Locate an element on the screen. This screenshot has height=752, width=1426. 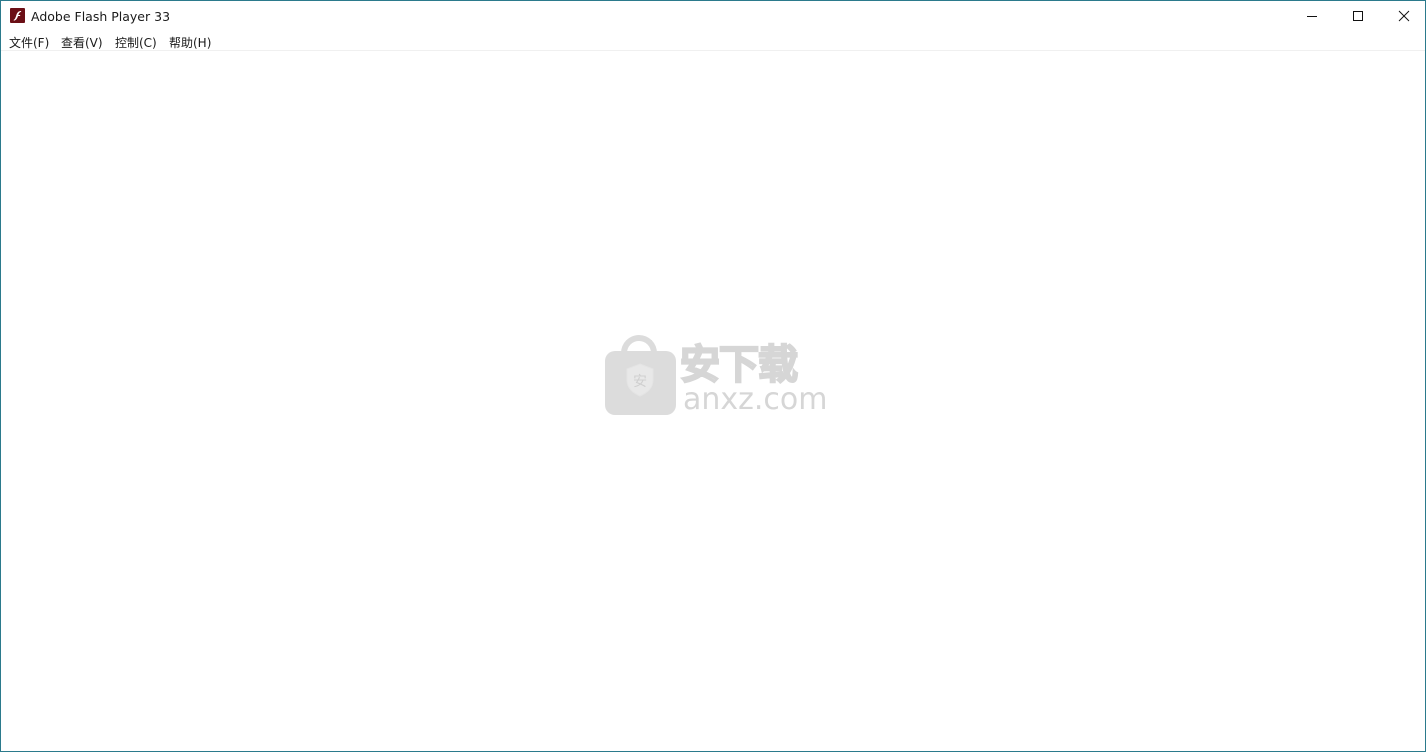
shield-icon: 安 is located at coordinates (640, 380).